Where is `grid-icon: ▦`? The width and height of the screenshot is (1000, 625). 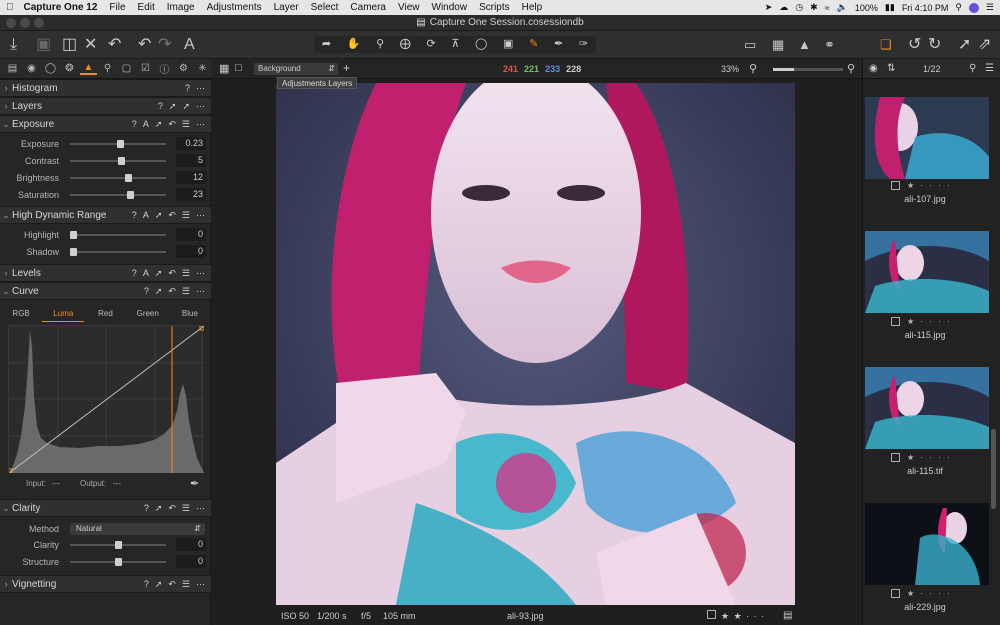 grid-icon: ▦ is located at coordinates (778, 45).